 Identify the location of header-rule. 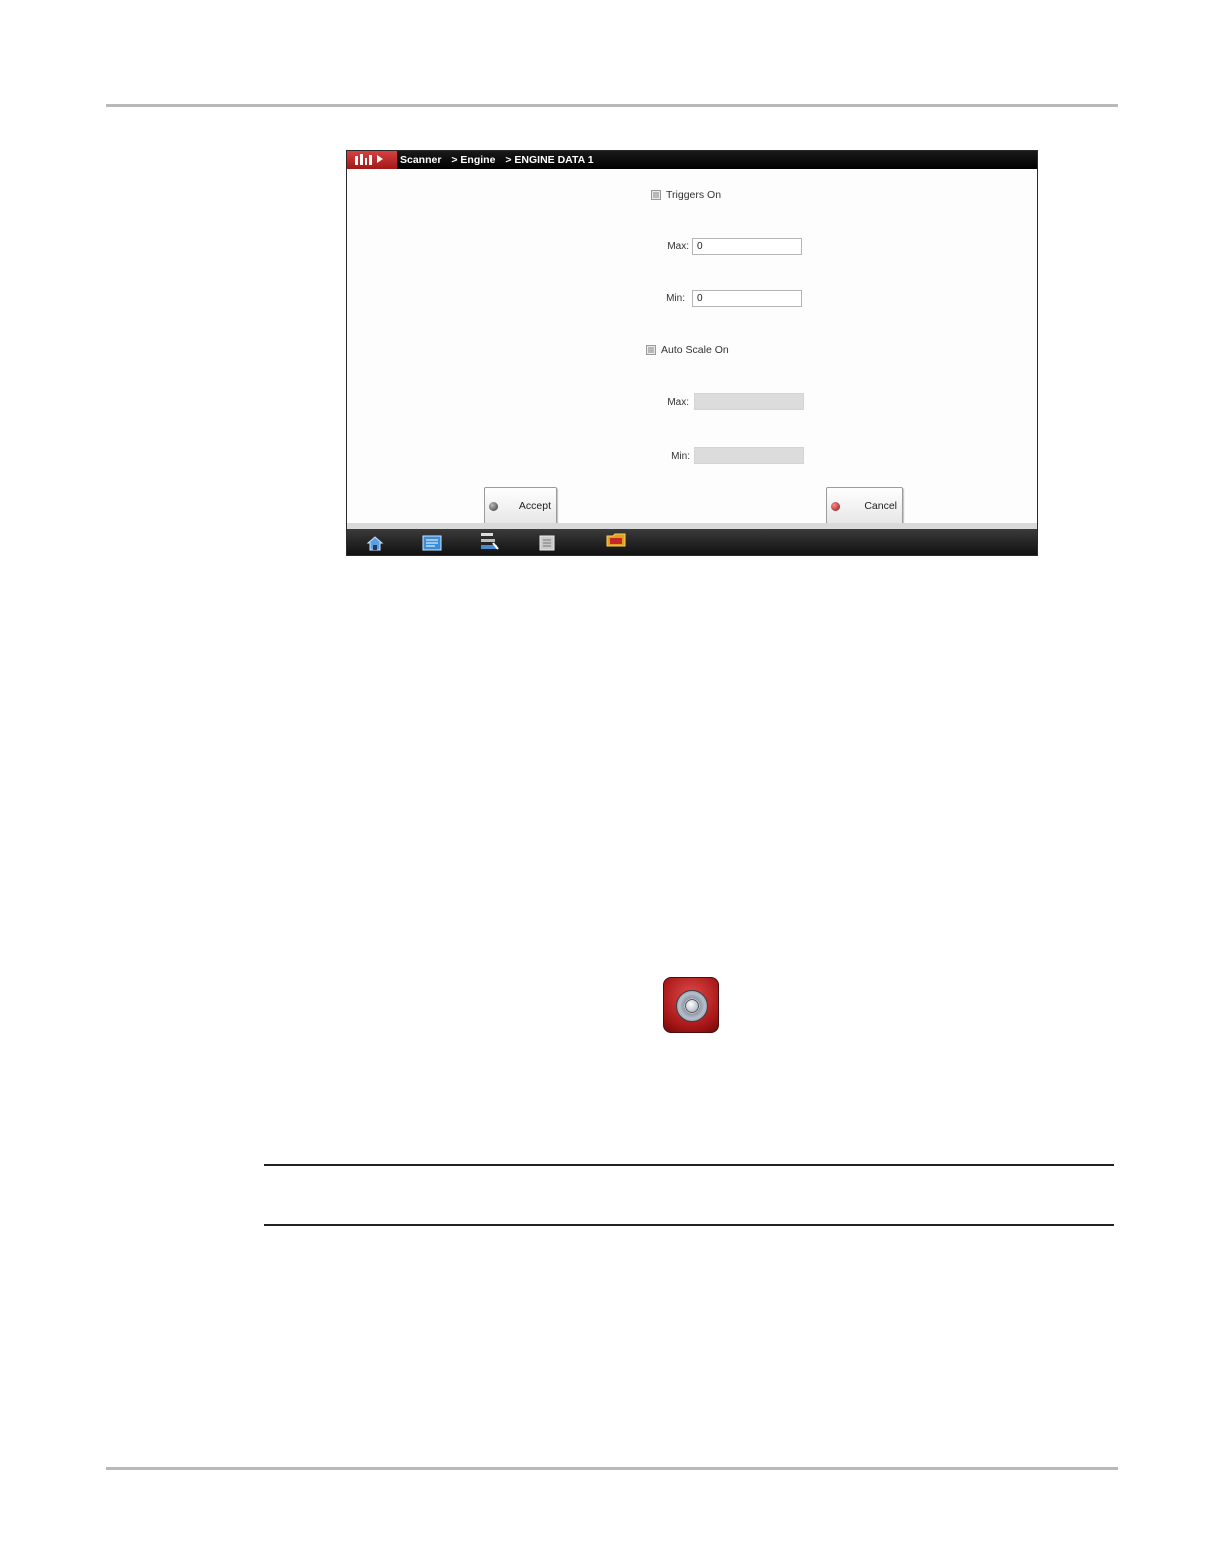
(612, 105).